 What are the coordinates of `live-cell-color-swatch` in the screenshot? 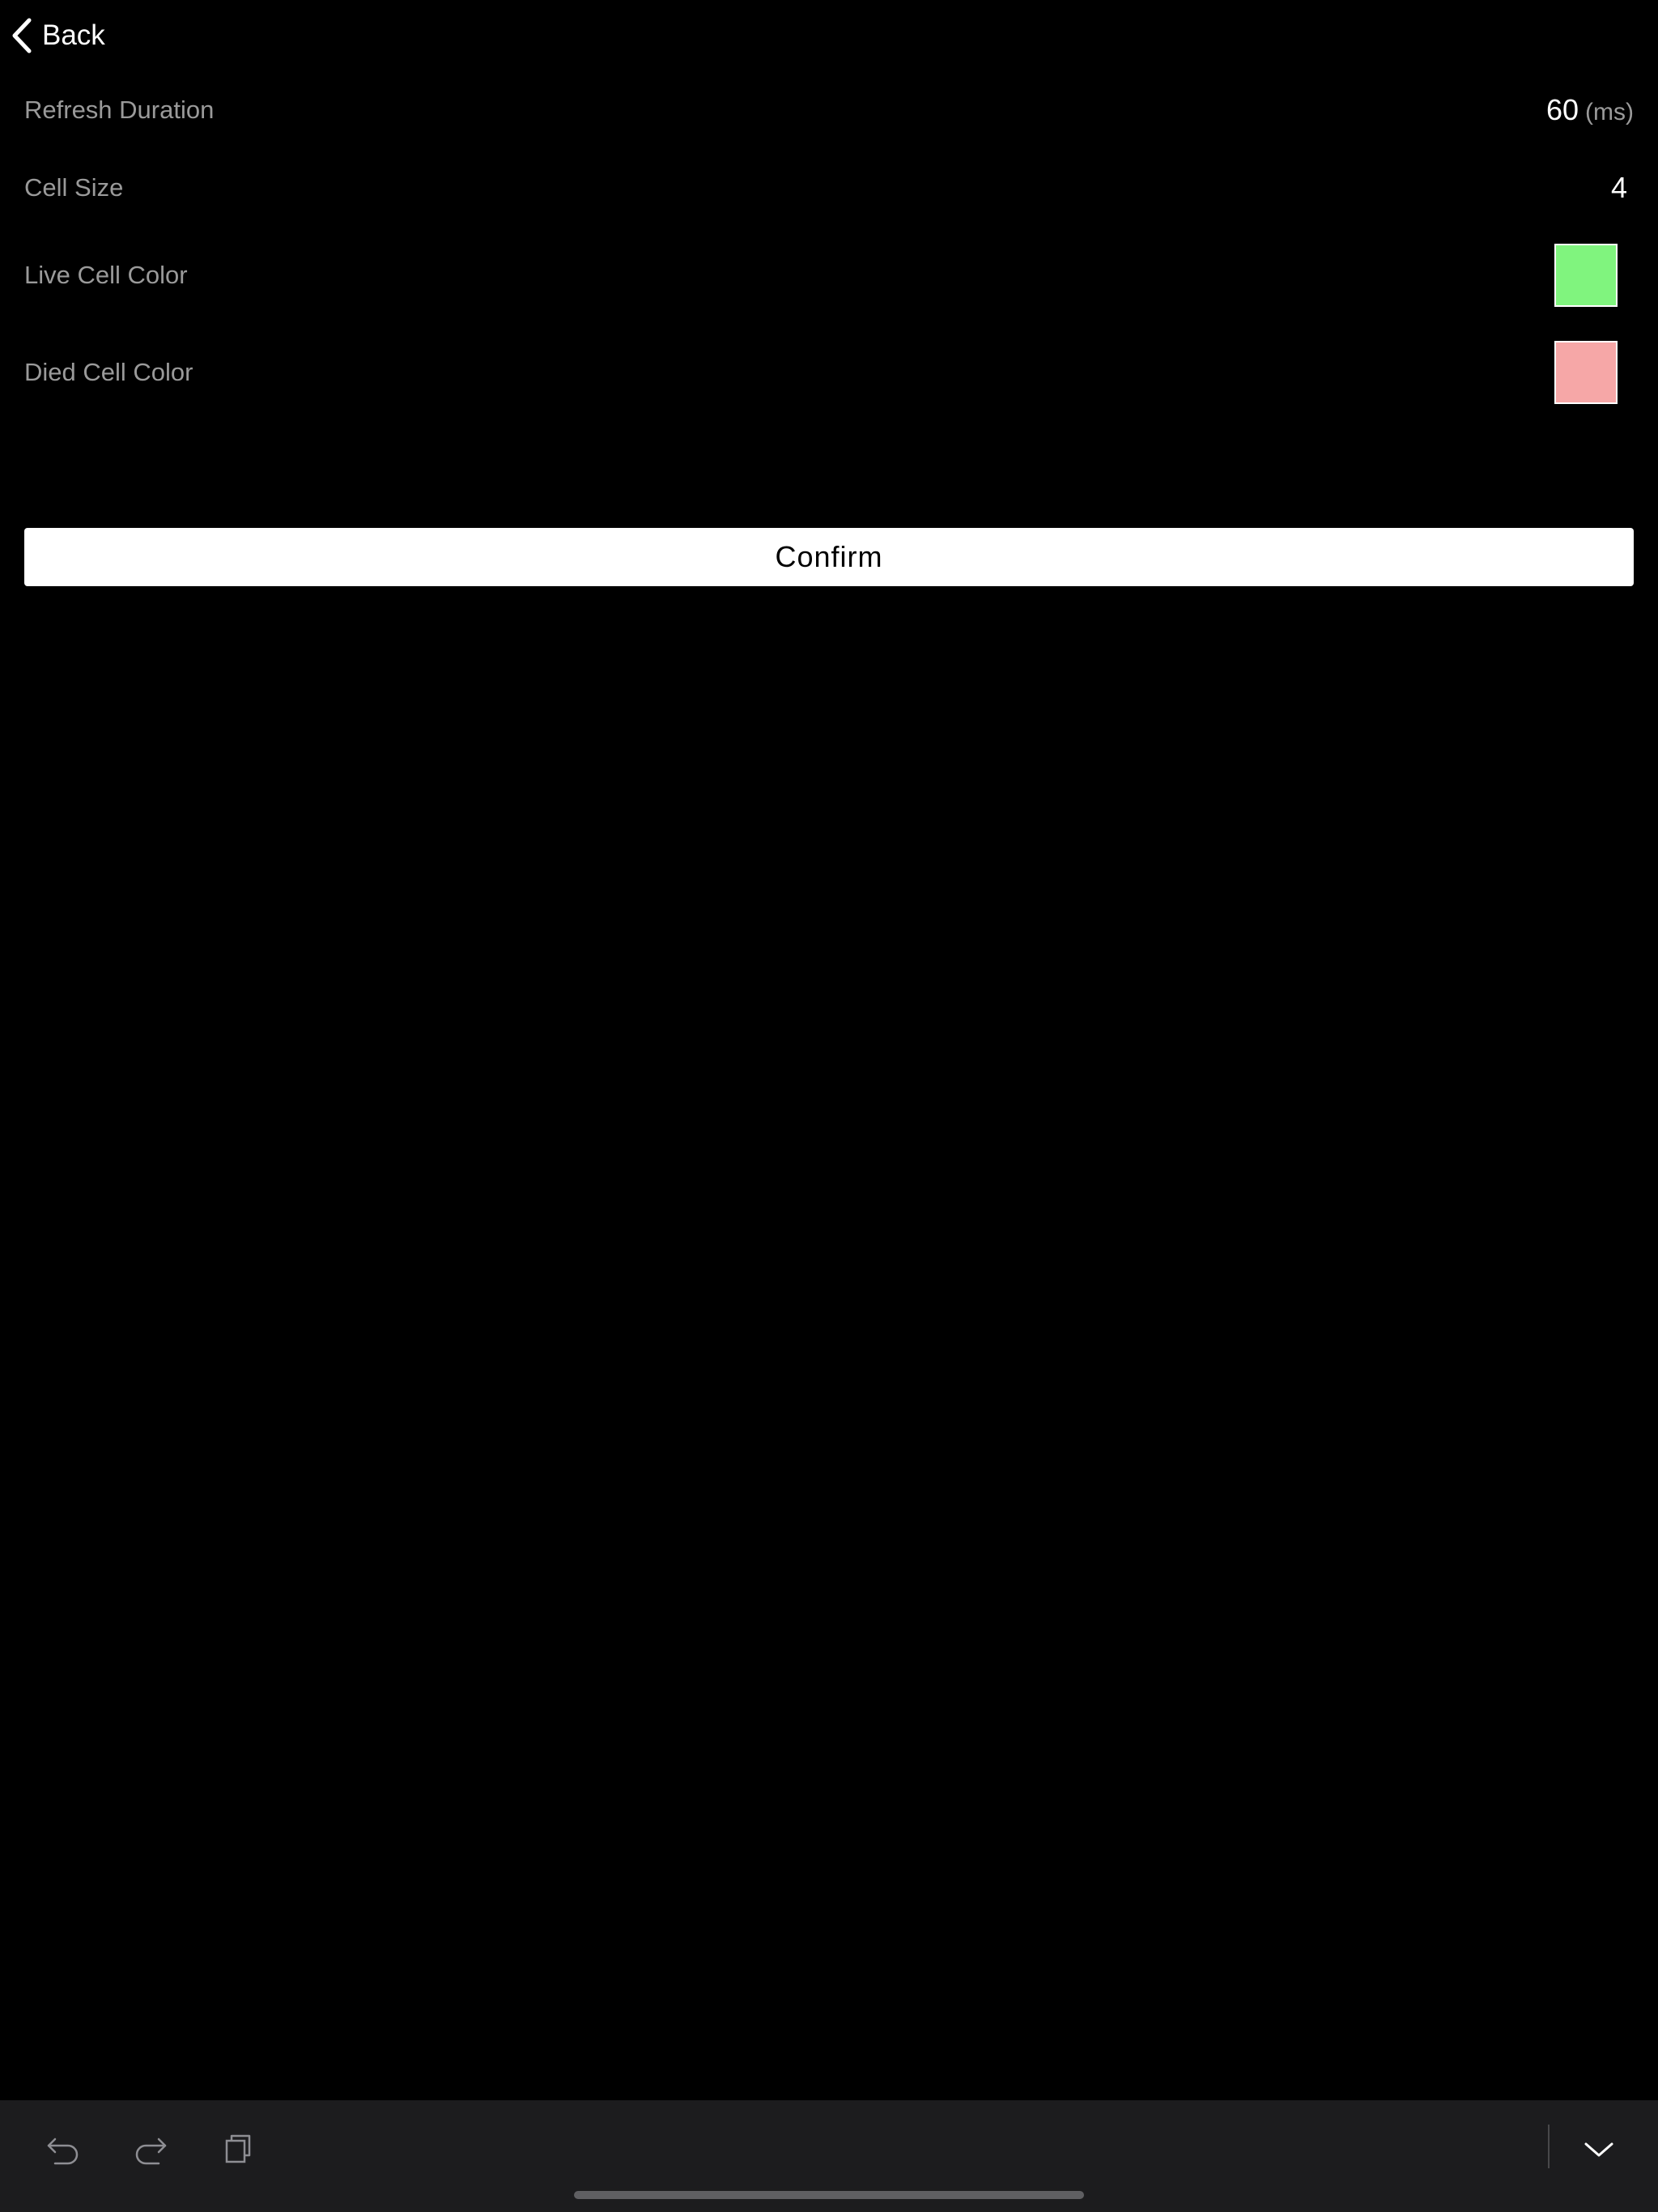 It's located at (1586, 276).